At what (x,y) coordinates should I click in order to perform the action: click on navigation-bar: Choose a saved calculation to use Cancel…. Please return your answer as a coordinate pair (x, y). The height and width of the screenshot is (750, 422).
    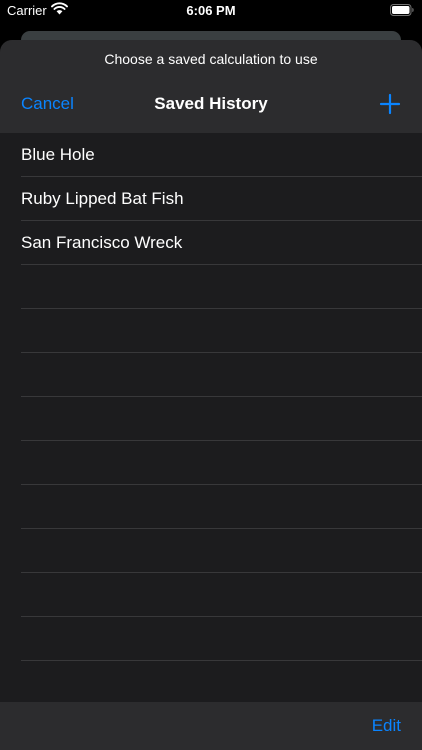
    Looking at the image, I should click on (211, 86).